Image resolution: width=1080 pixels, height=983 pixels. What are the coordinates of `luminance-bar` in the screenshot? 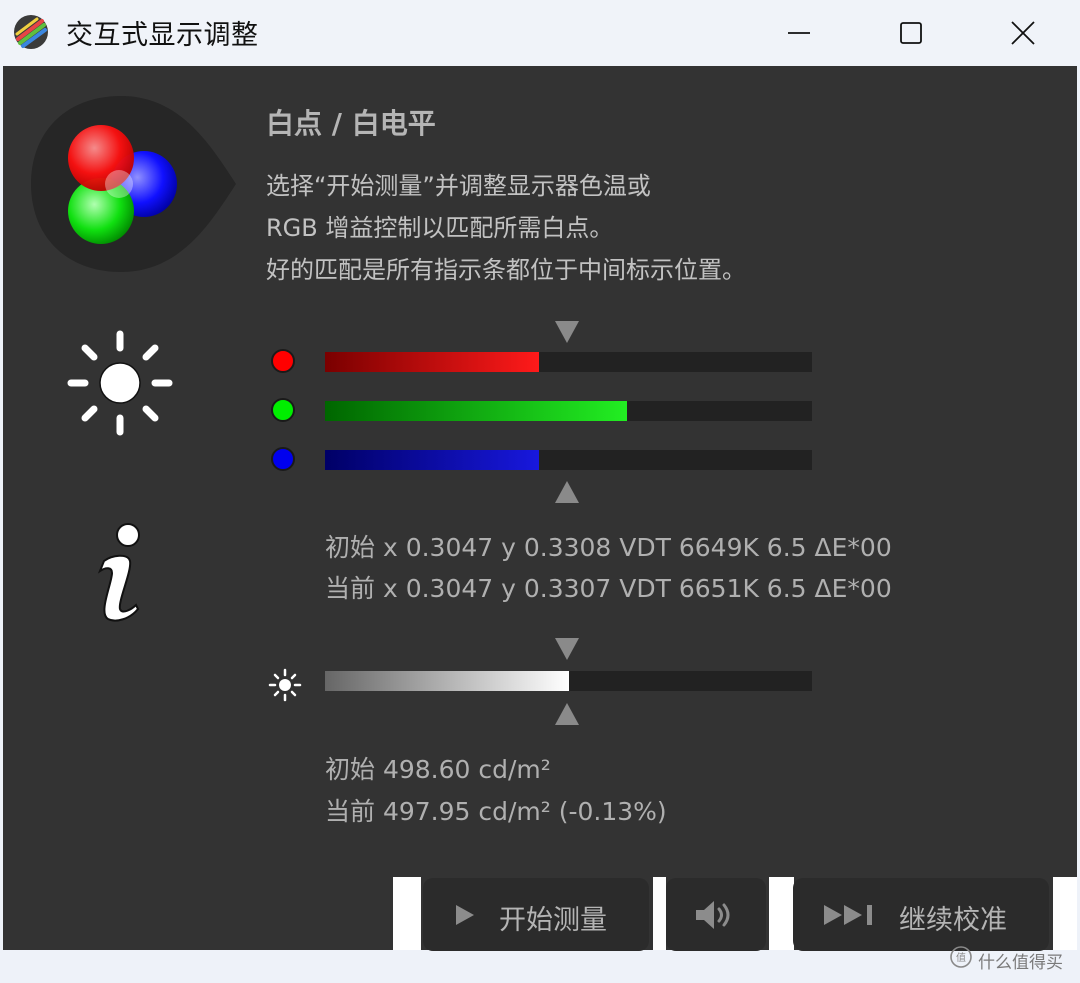 It's located at (568, 681).